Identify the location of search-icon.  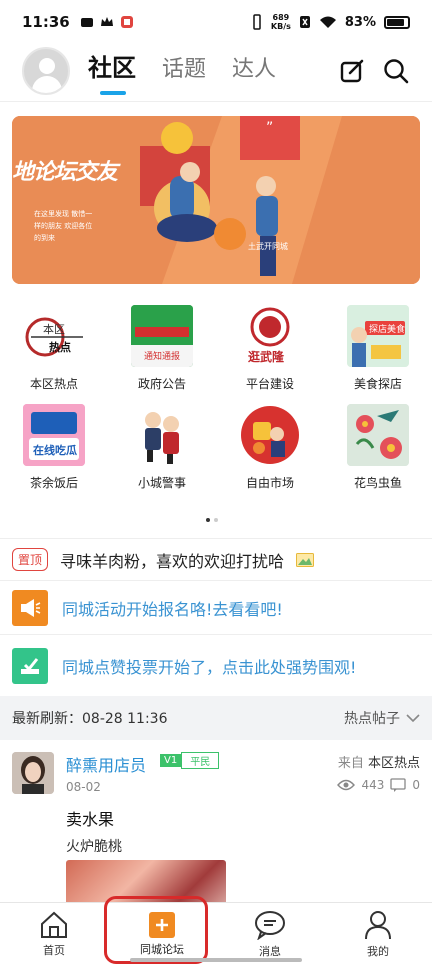
(396, 71).